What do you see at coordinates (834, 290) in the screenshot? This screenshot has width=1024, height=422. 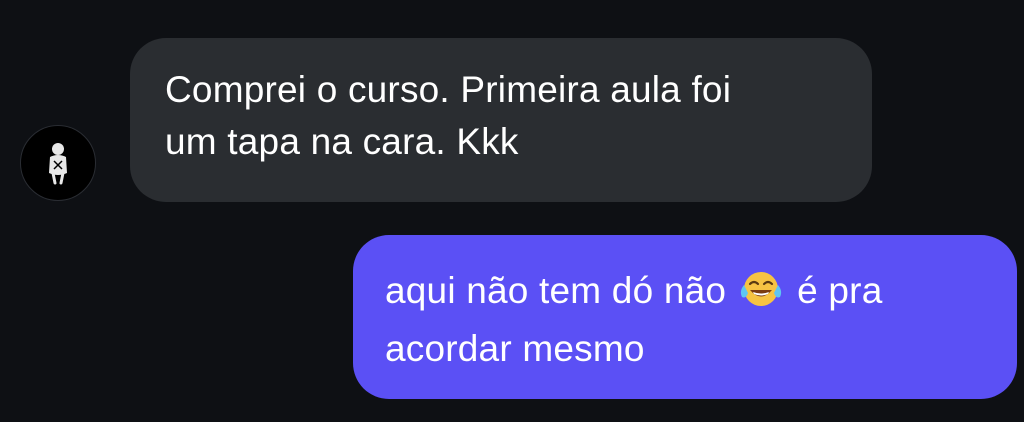 I see `message-text-segment: é pra` at bounding box center [834, 290].